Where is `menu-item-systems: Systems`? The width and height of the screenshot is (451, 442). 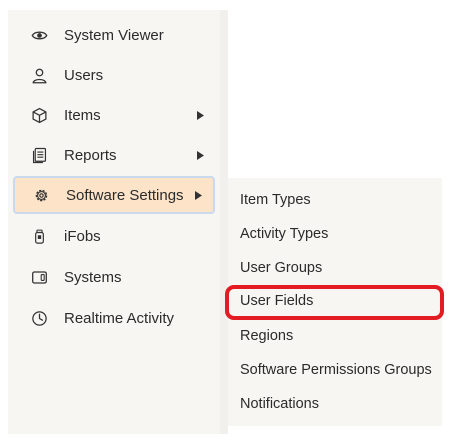
menu-item-systems: Systems is located at coordinates (114, 277).